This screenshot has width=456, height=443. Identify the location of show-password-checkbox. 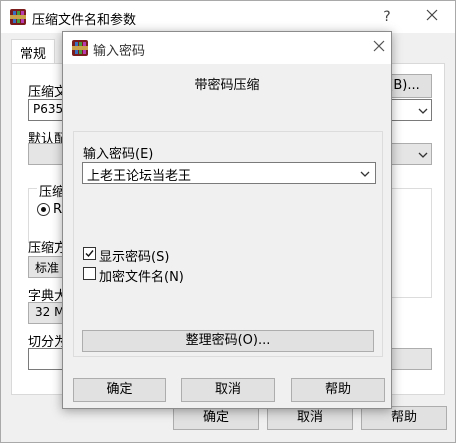
(89, 253).